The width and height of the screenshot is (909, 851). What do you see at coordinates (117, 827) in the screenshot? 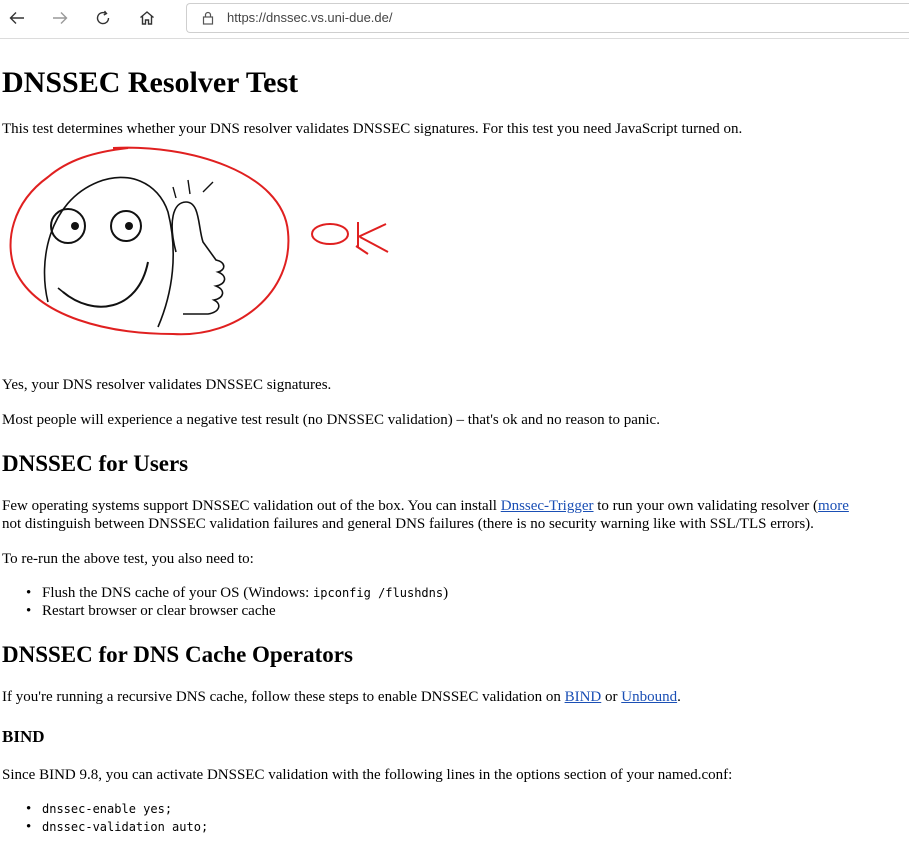
I see `list-item: dnssec-validation auto;` at bounding box center [117, 827].